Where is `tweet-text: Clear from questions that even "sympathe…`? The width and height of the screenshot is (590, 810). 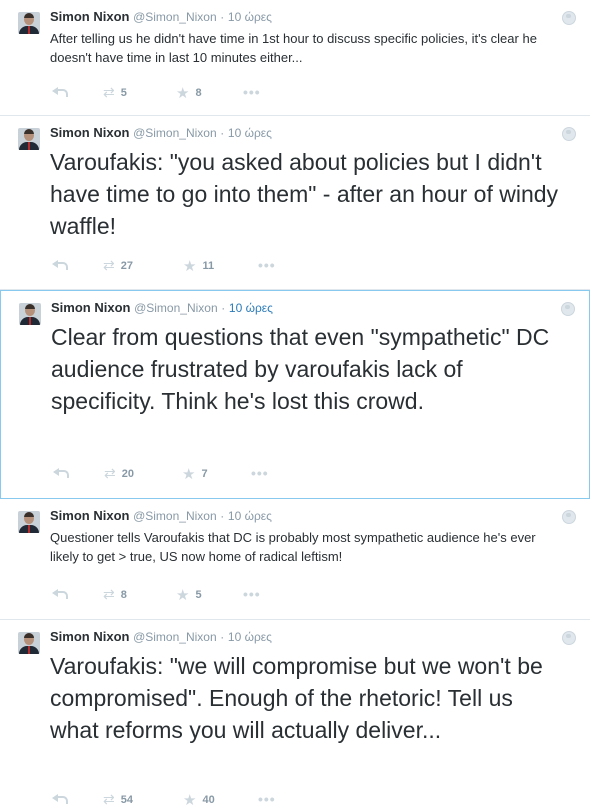
tweet-text: Clear from questions that even "sympathe… is located at coordinates (300, 369).